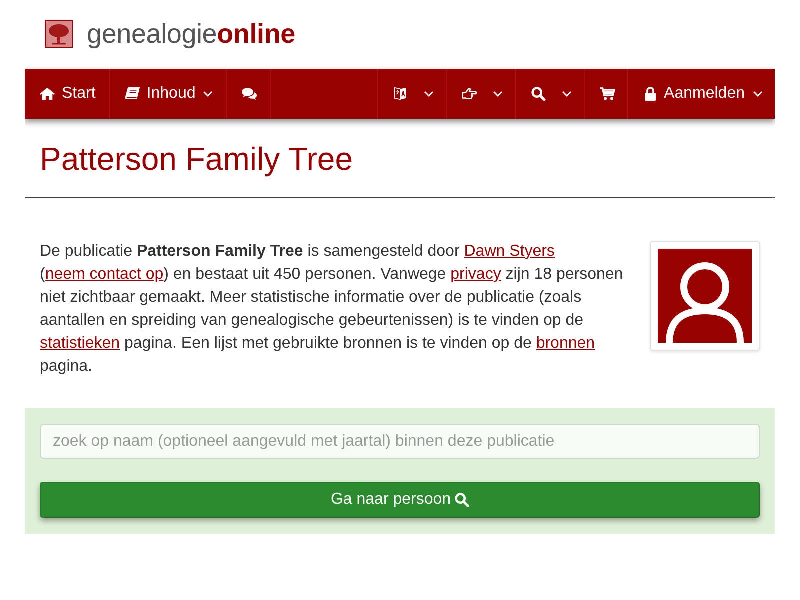 The width and height of the screenshot is (800, 600). I want to click on shopping-cart-icon, so click(608, 94).